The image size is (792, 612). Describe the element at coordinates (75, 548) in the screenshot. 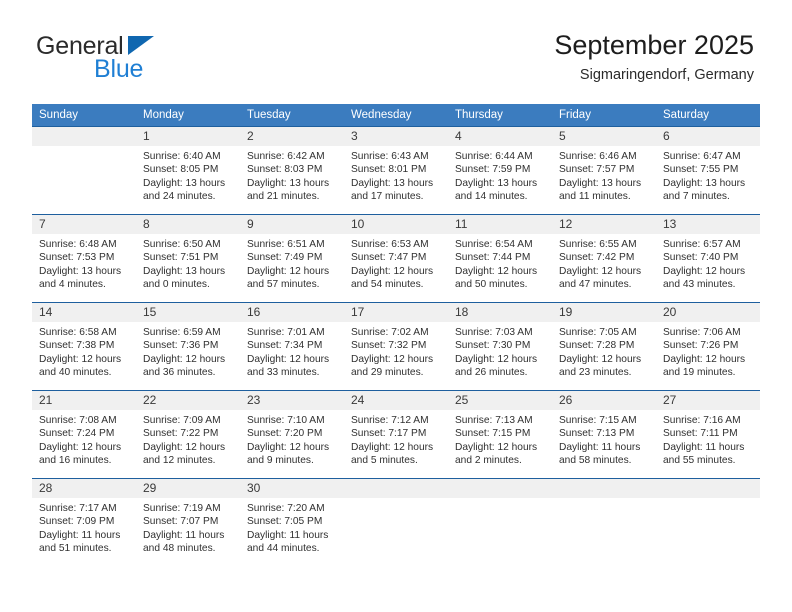

I see `daylight-text: and 51 minutes.` at that location.